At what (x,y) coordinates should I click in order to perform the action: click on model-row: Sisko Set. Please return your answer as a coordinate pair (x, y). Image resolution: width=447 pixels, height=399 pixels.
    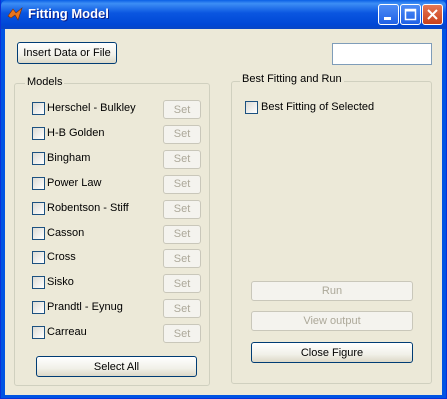
    Looking at the image, I should click on (117, 284).